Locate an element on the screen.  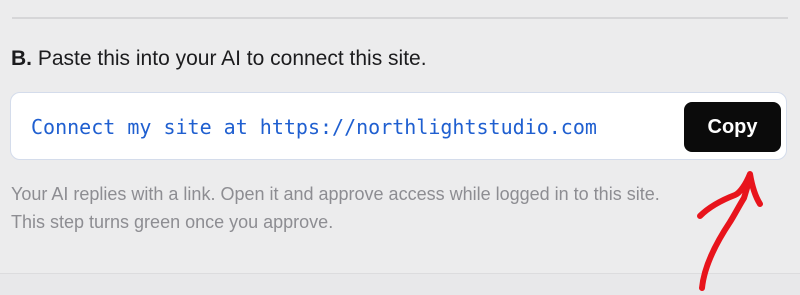
red-arrow-icon is located at coordinates (730, 231).